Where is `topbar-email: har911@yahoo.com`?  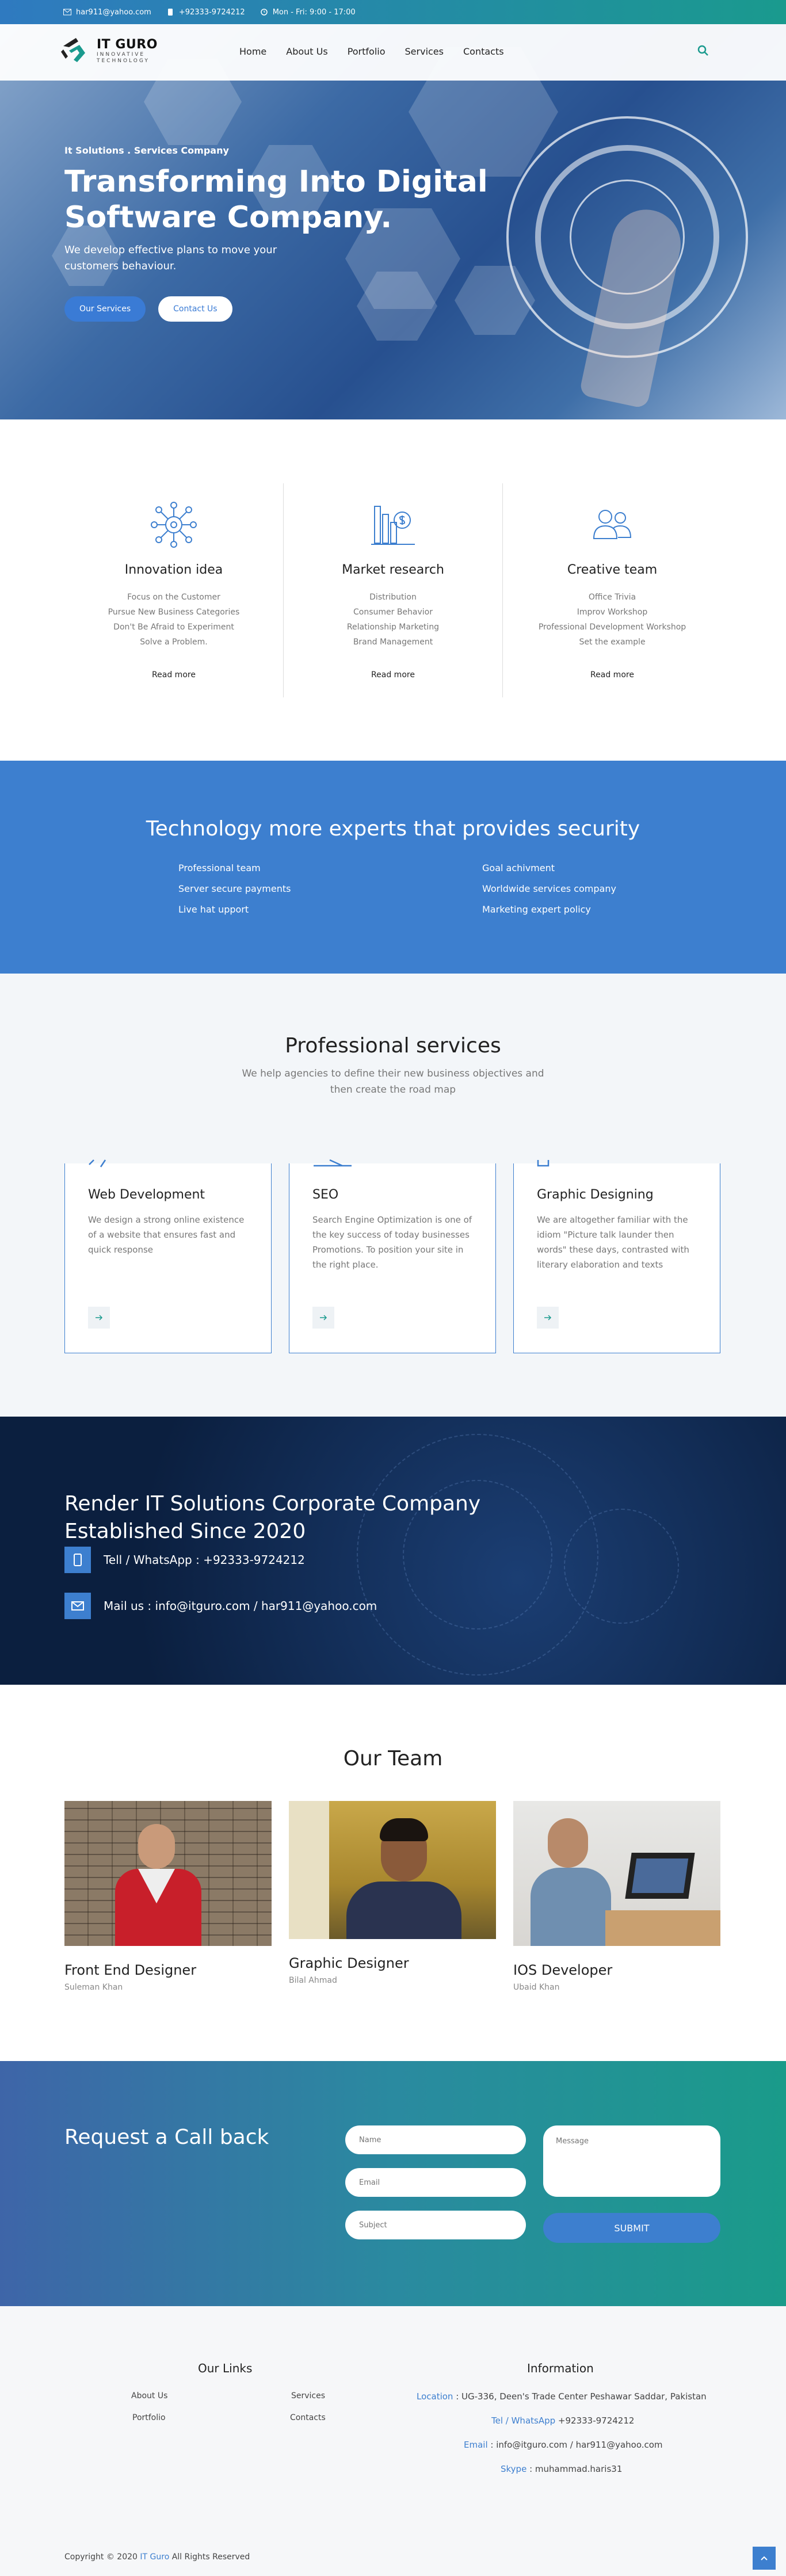
topbar-email: har911@yahoo.com is located at coordinates (107, 12).